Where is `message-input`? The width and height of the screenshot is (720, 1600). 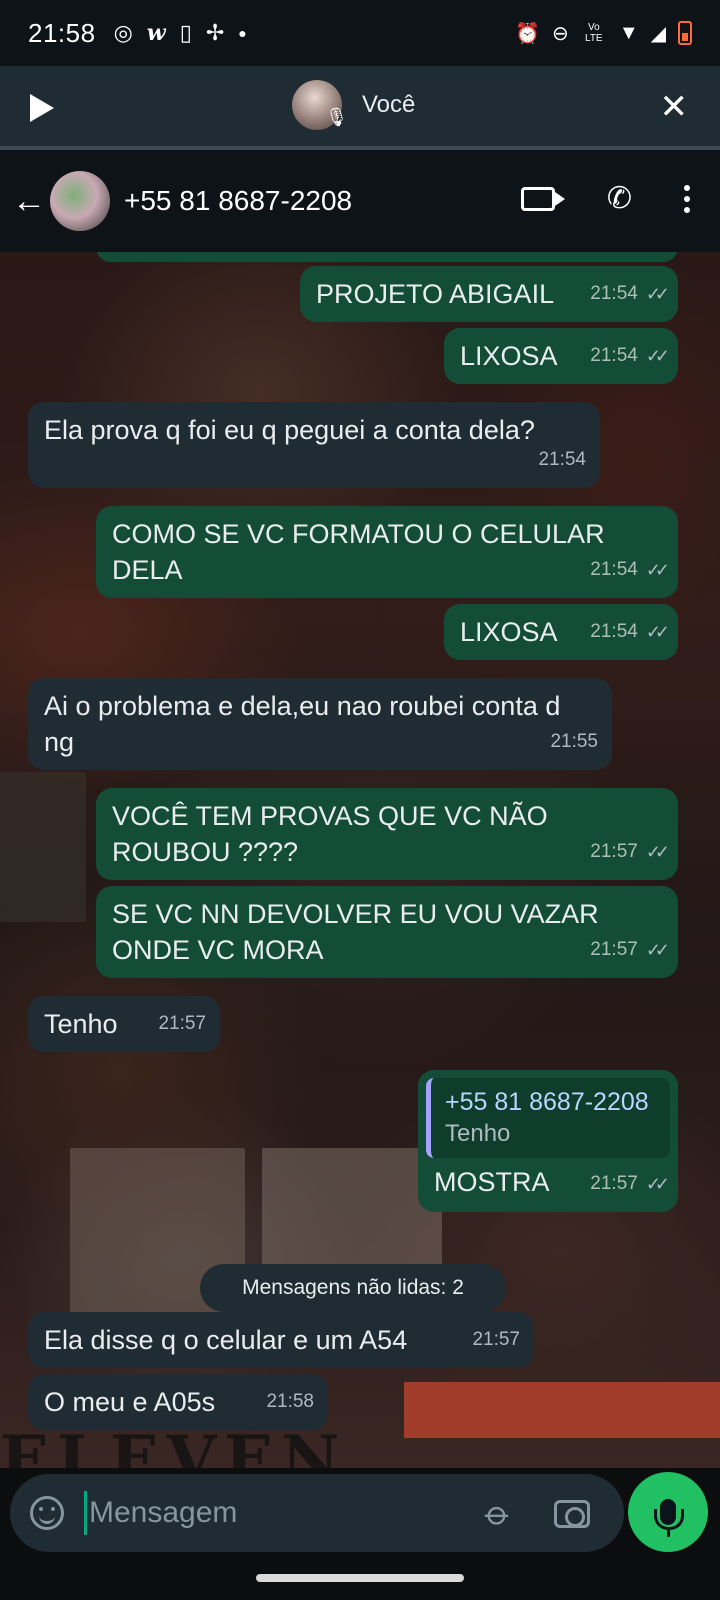
message-input is located at coordinates (259, 1513).